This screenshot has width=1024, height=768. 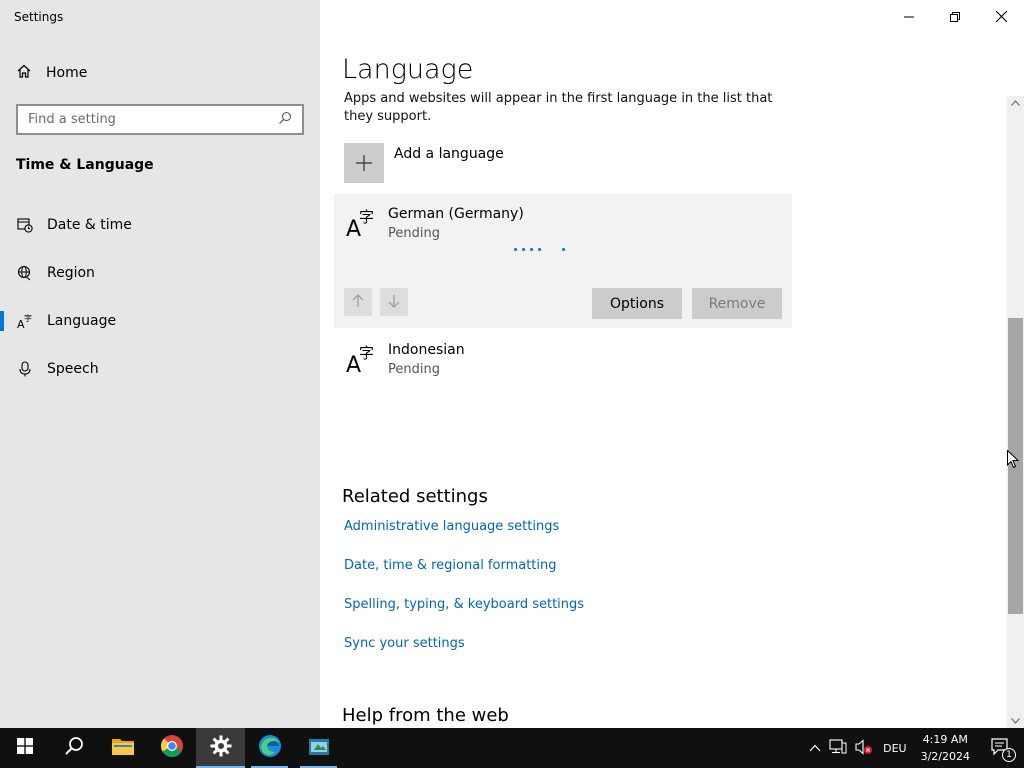 What do you see at coordinates (82, 321) in the screenshot?
I see `sidebar-item-label: Language` at bounding box center [82, 321].